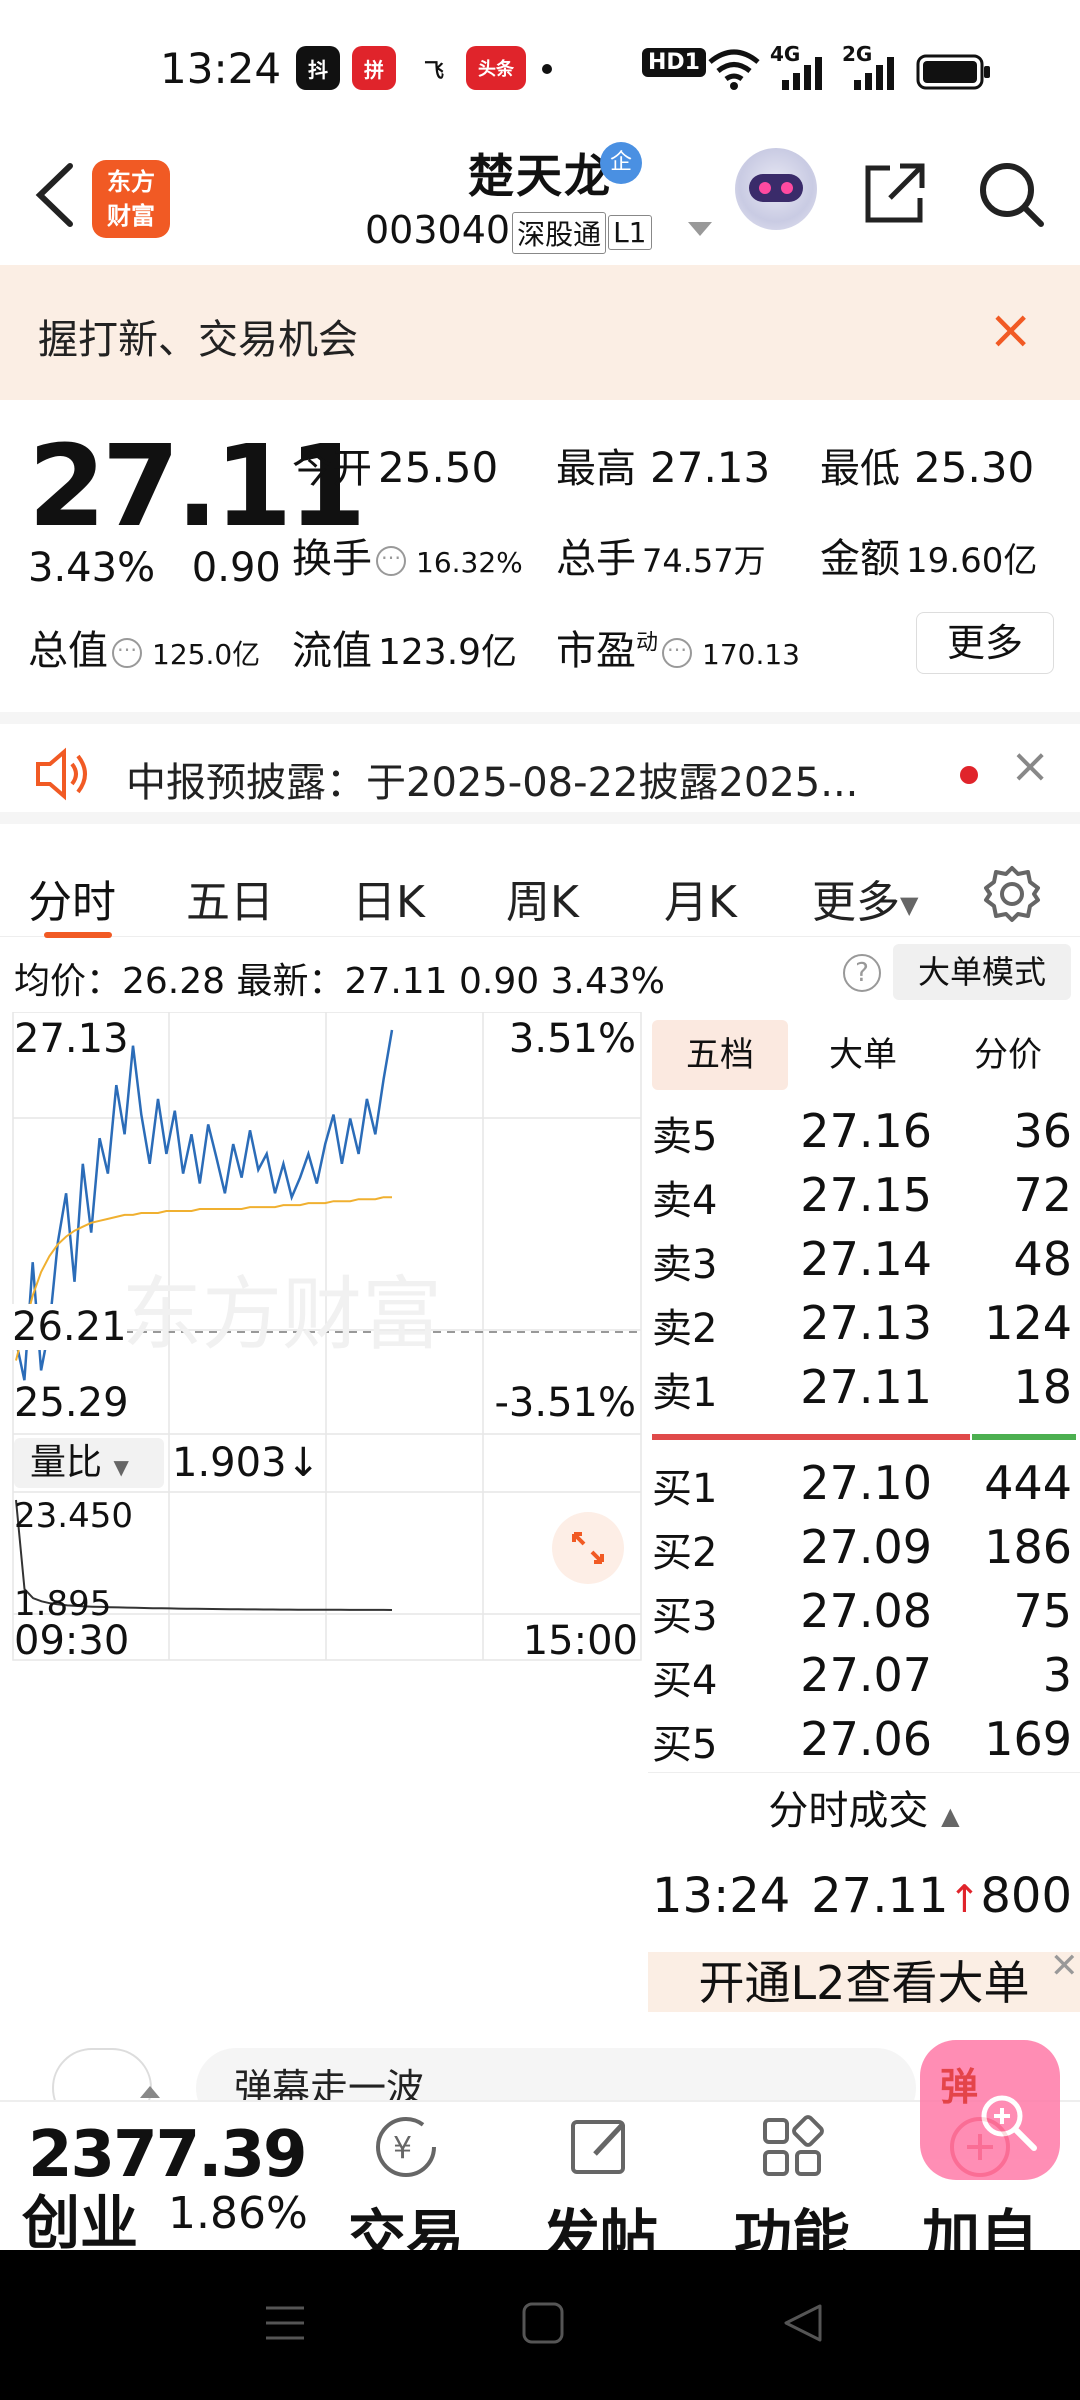  I want to click on search-icon, so click(1011, 194).